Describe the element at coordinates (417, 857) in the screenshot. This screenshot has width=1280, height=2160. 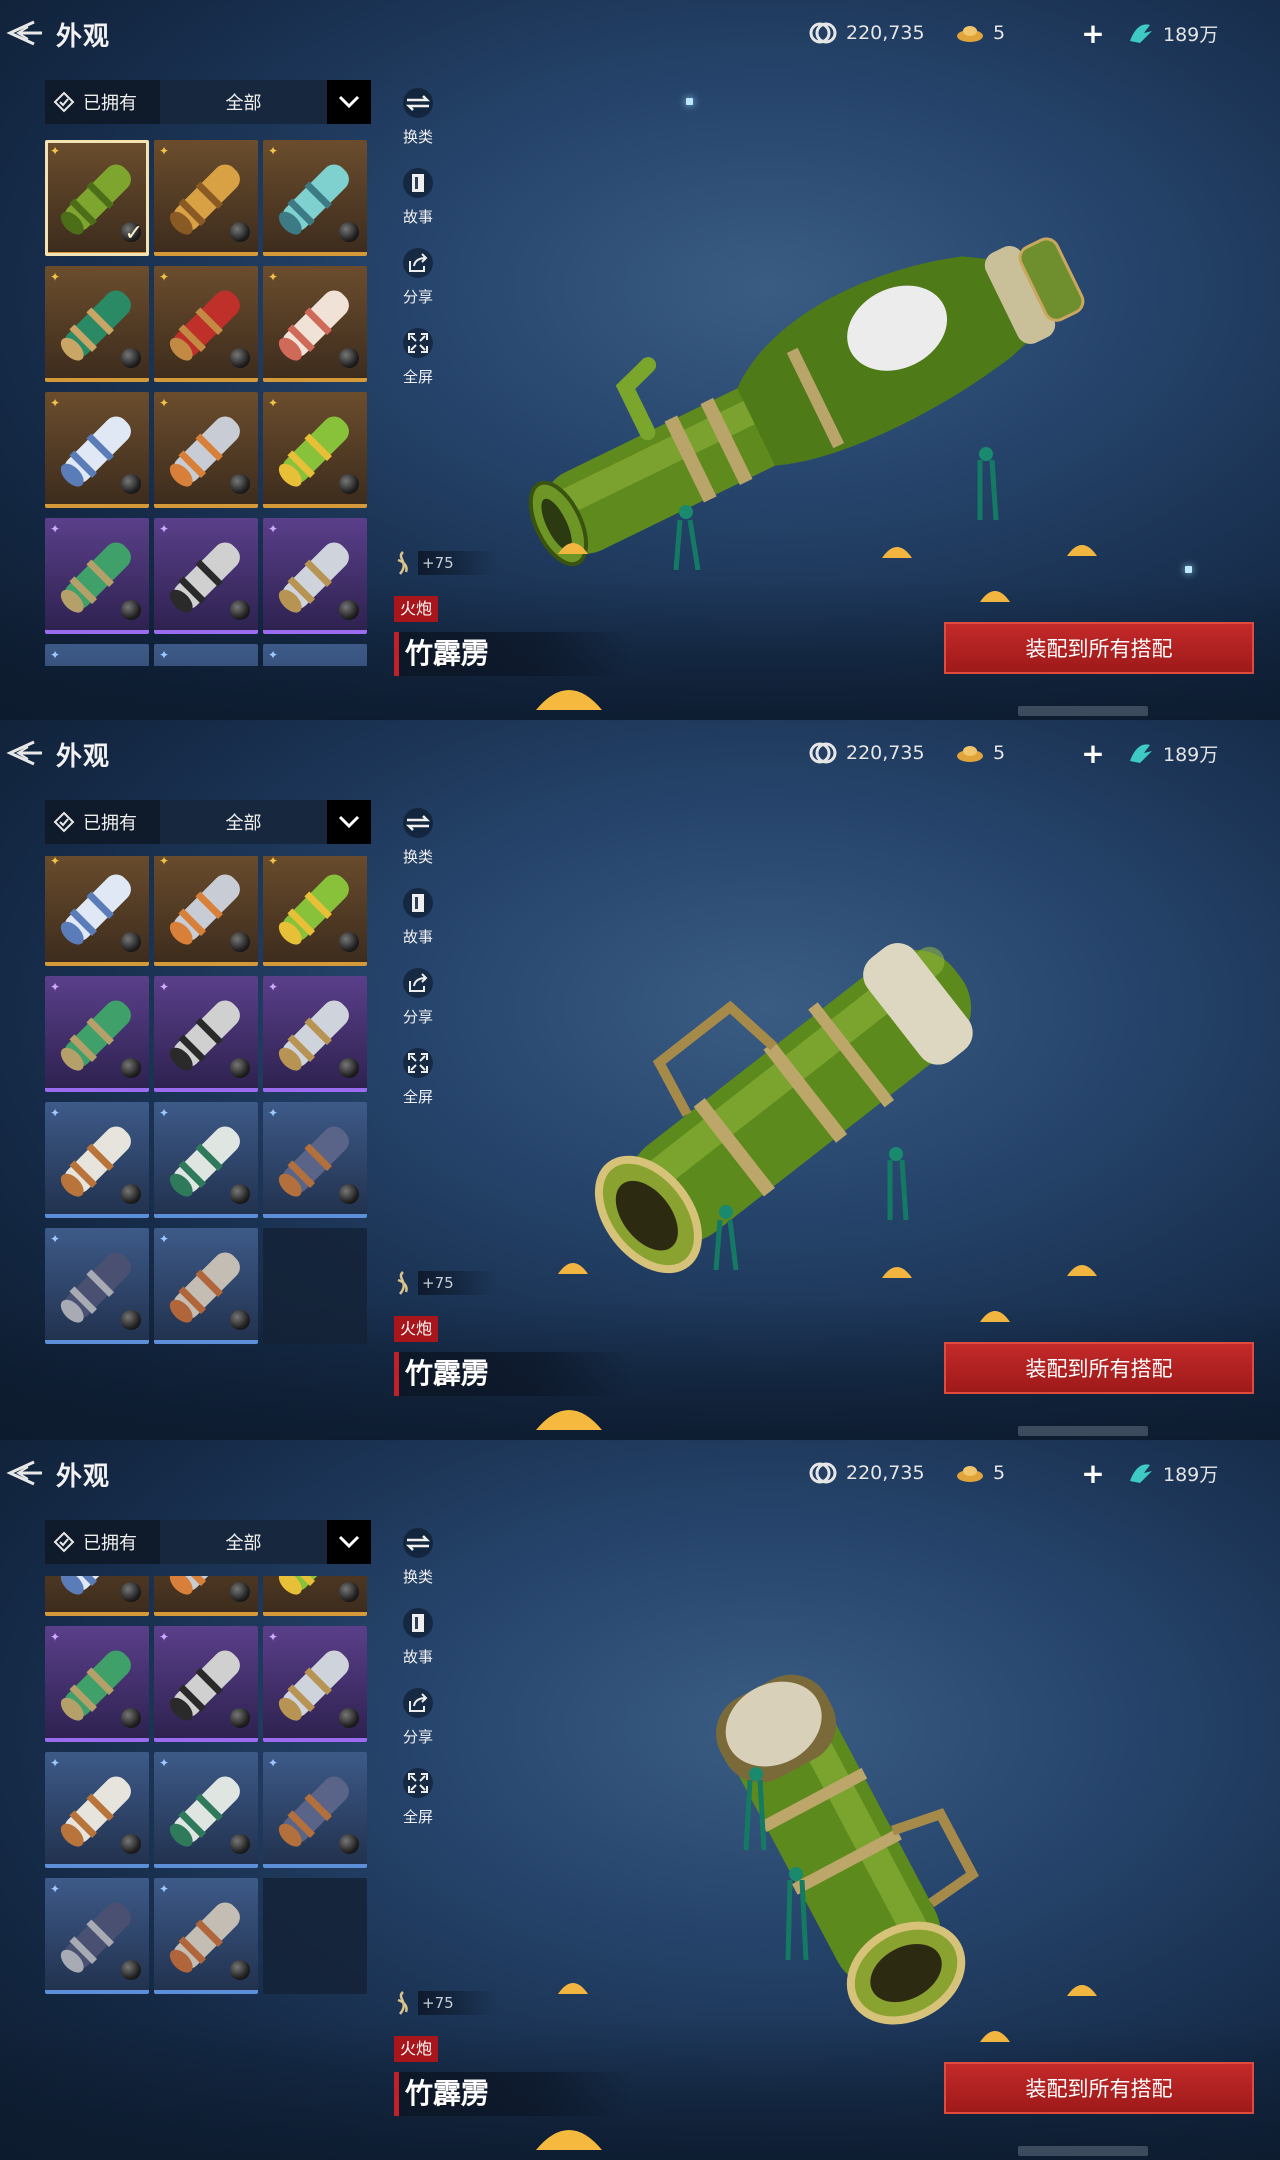
I see `swap-label: 换类` at that location.